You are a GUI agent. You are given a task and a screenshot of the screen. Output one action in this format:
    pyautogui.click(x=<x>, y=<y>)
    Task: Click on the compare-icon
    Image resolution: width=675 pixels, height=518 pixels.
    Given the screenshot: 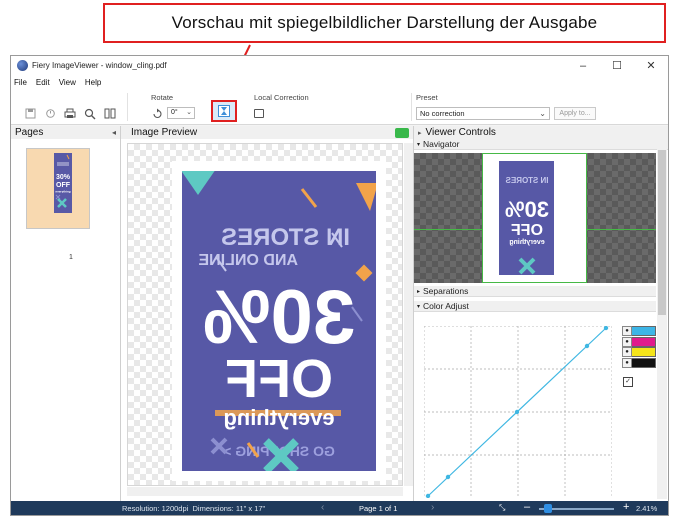 What is the action you would take?
    pyautogui.click(x=110, y=114)
    